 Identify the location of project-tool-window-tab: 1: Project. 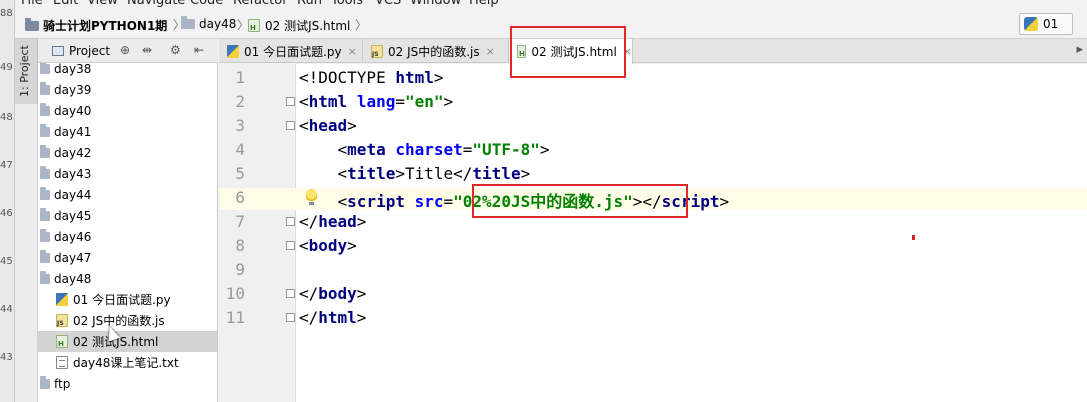
(26, 71).